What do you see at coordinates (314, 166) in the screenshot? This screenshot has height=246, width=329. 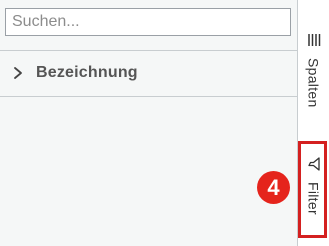 I see `filter-icon` at bounding box center [314, 166].